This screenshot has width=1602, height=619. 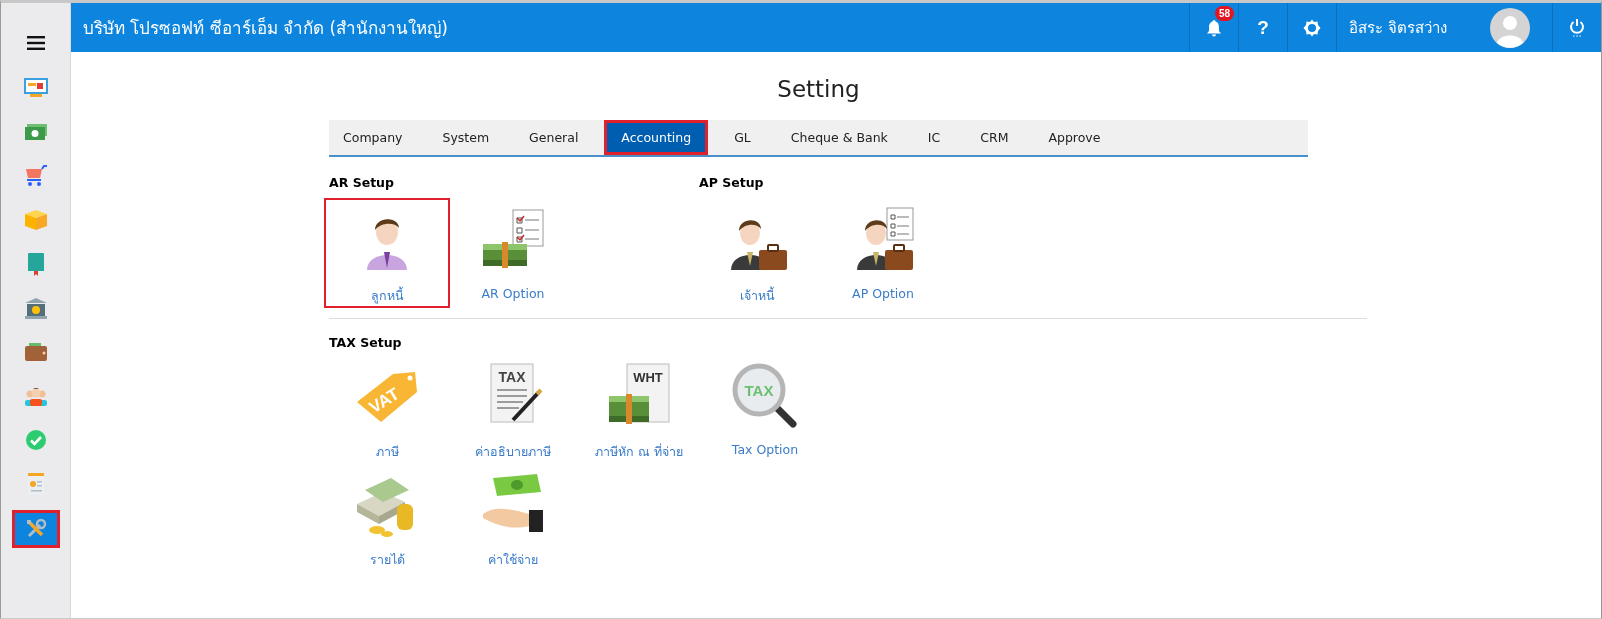 What do you see at coordinates (818, 89) in the screenshot?
I see `page-title: Setting` at bounding box center [818, 89].